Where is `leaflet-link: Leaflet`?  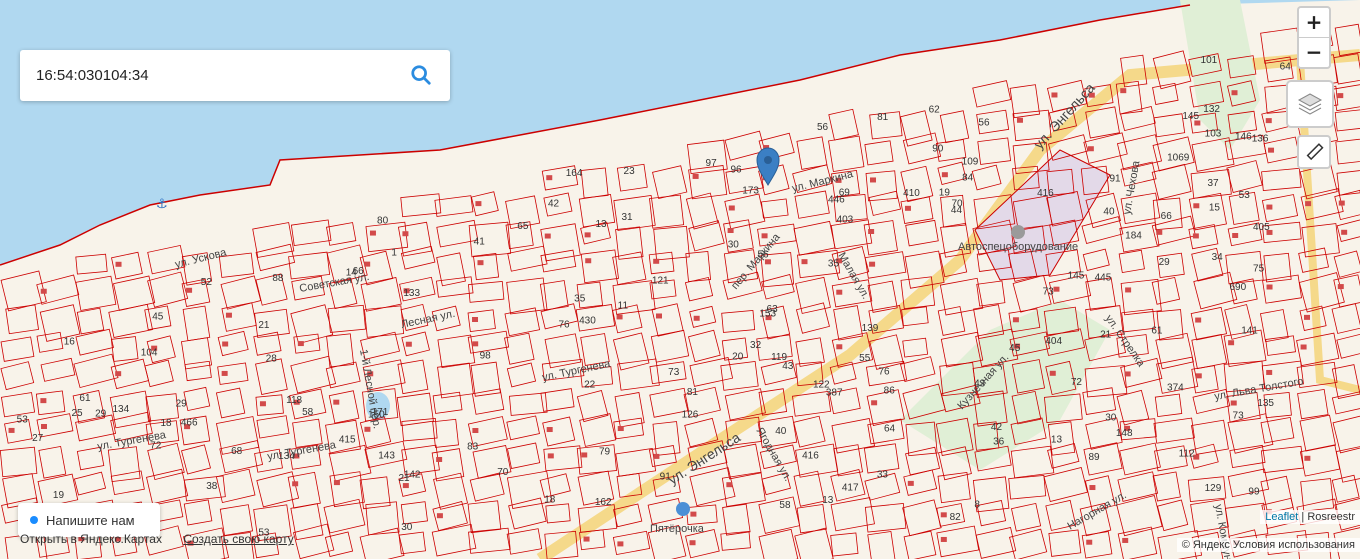
leaflet-link: Leaflet is located at coordinates (1281, 517).